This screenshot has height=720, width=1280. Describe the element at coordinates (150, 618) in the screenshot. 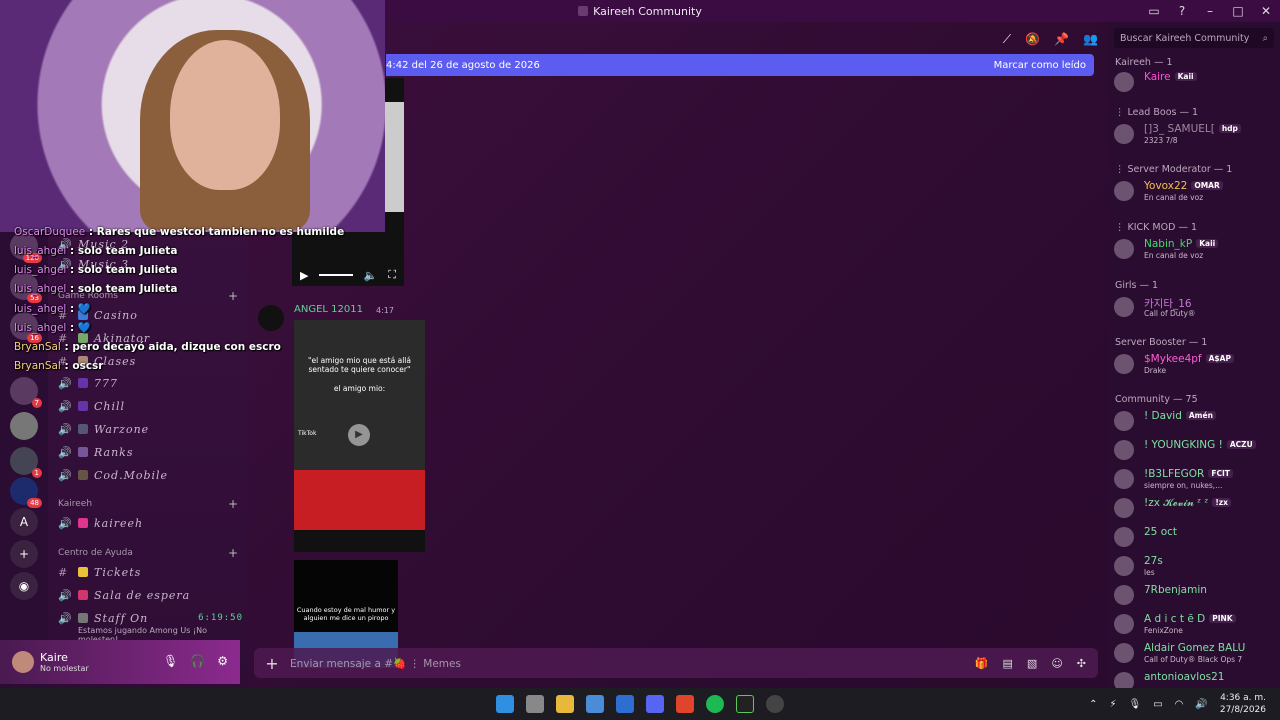

I see `voice-channel-staff-on: 🔊 Staff On 6:19:50` at that location.